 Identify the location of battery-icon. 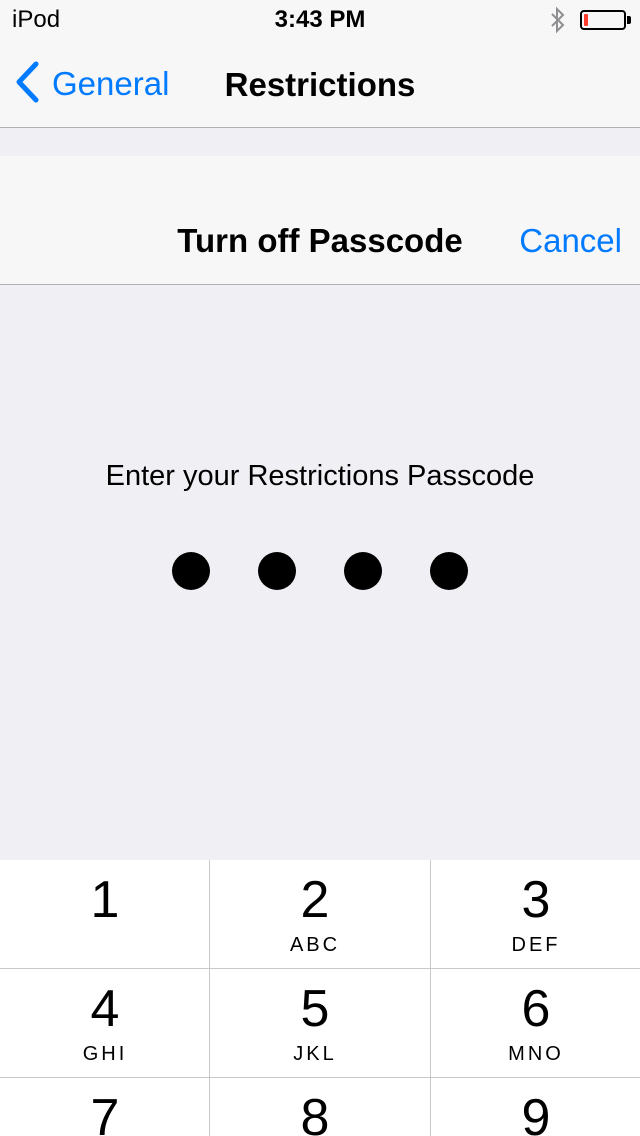
(603, 20).